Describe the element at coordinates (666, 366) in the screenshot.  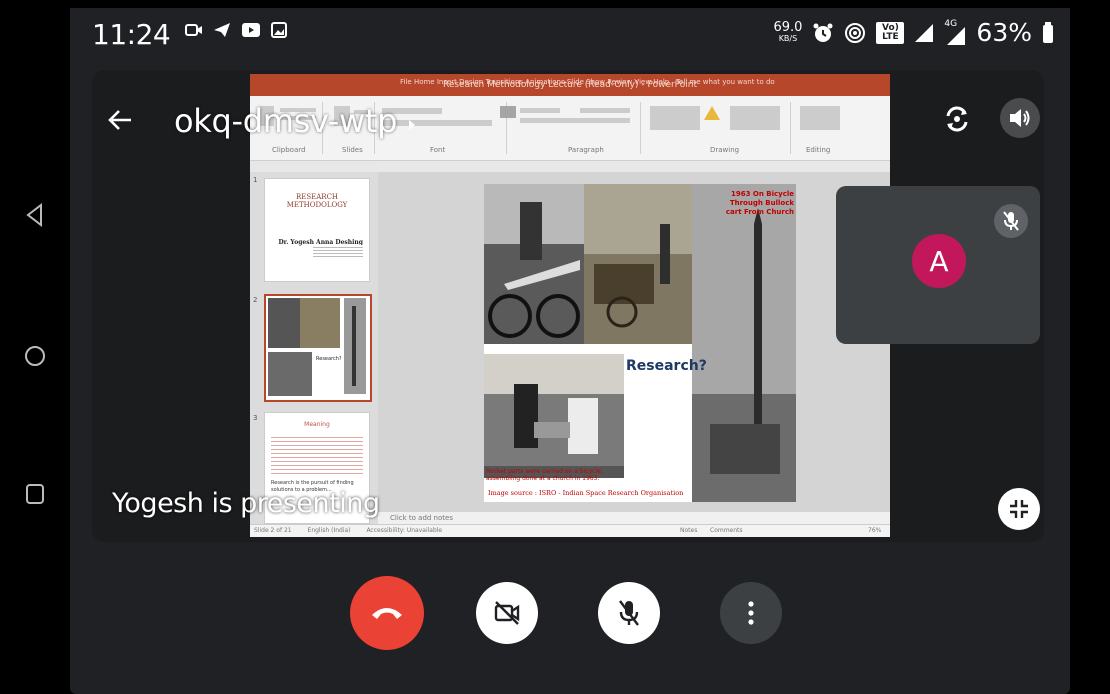
I see `slide-research-text: Research?` at that location.